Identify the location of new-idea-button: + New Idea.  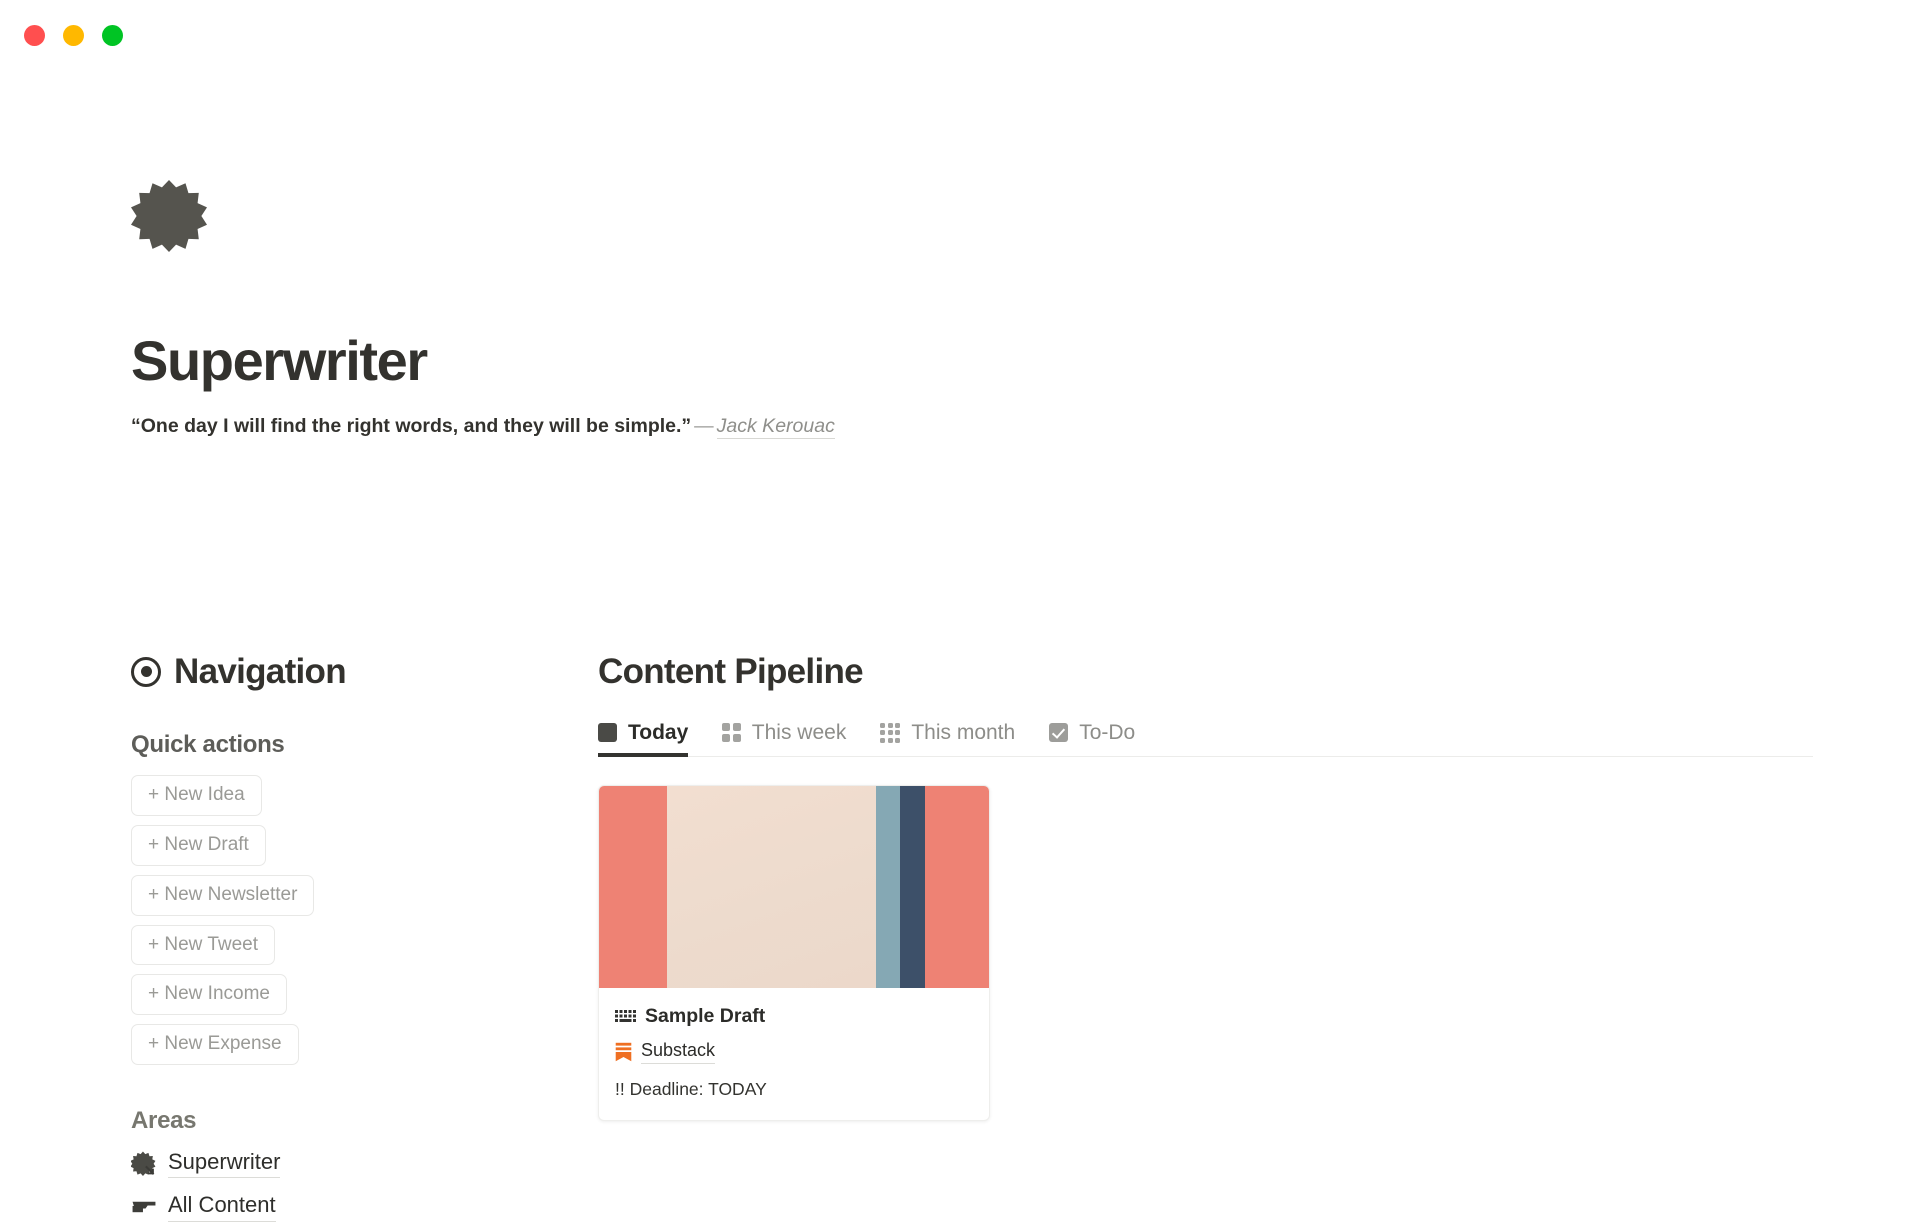
(196, 795).